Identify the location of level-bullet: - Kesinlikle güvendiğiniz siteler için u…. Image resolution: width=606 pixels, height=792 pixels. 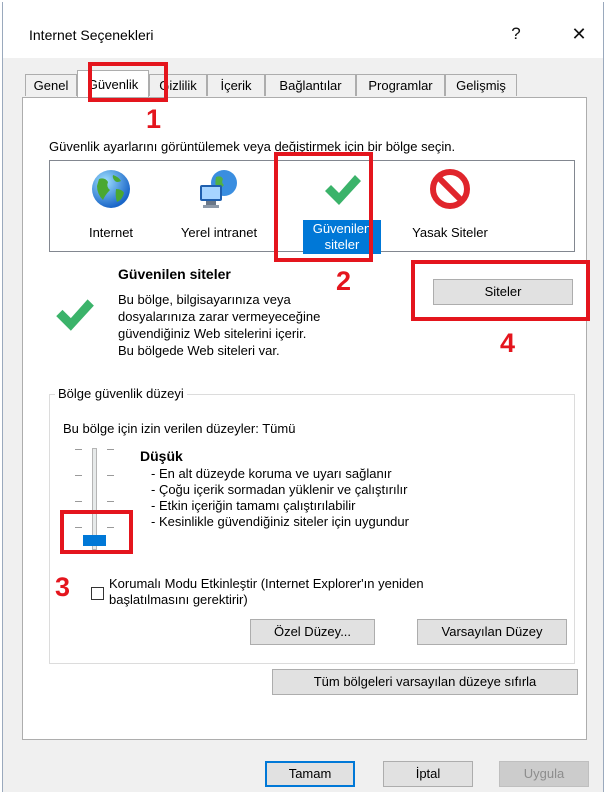
(280, 521).